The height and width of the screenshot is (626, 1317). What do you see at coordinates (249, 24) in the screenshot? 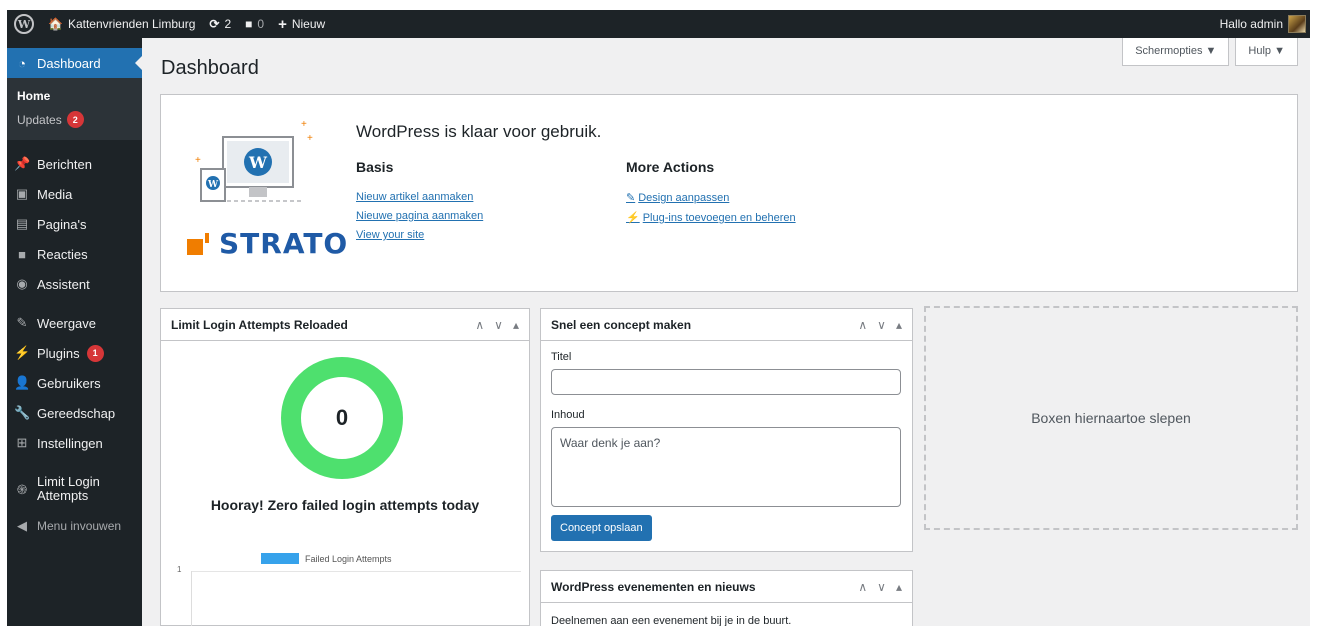
I see `comment-icon: ■` at bounding box center [249, 24].